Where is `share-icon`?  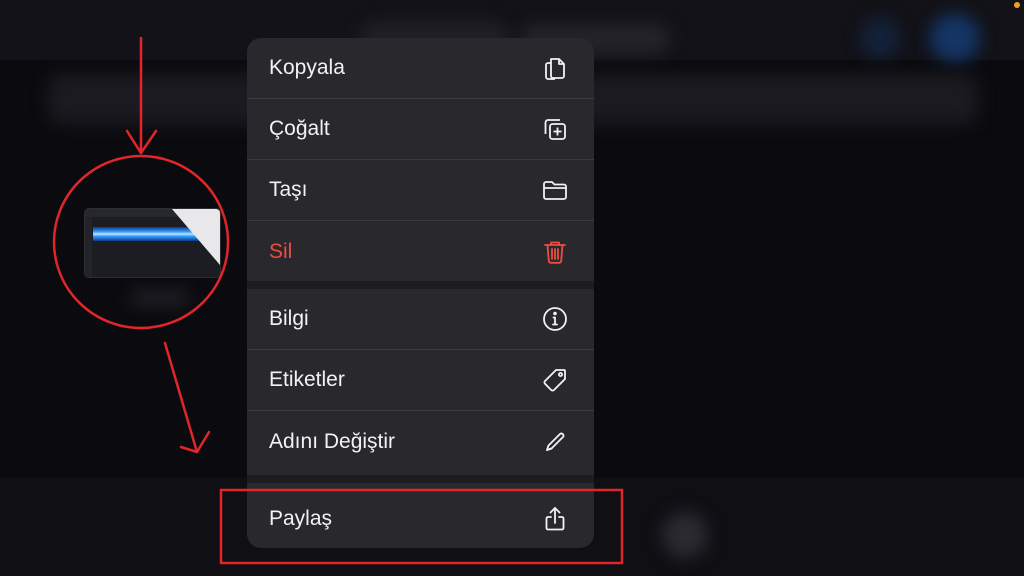 share-icon is located at coordinates (555, 519).